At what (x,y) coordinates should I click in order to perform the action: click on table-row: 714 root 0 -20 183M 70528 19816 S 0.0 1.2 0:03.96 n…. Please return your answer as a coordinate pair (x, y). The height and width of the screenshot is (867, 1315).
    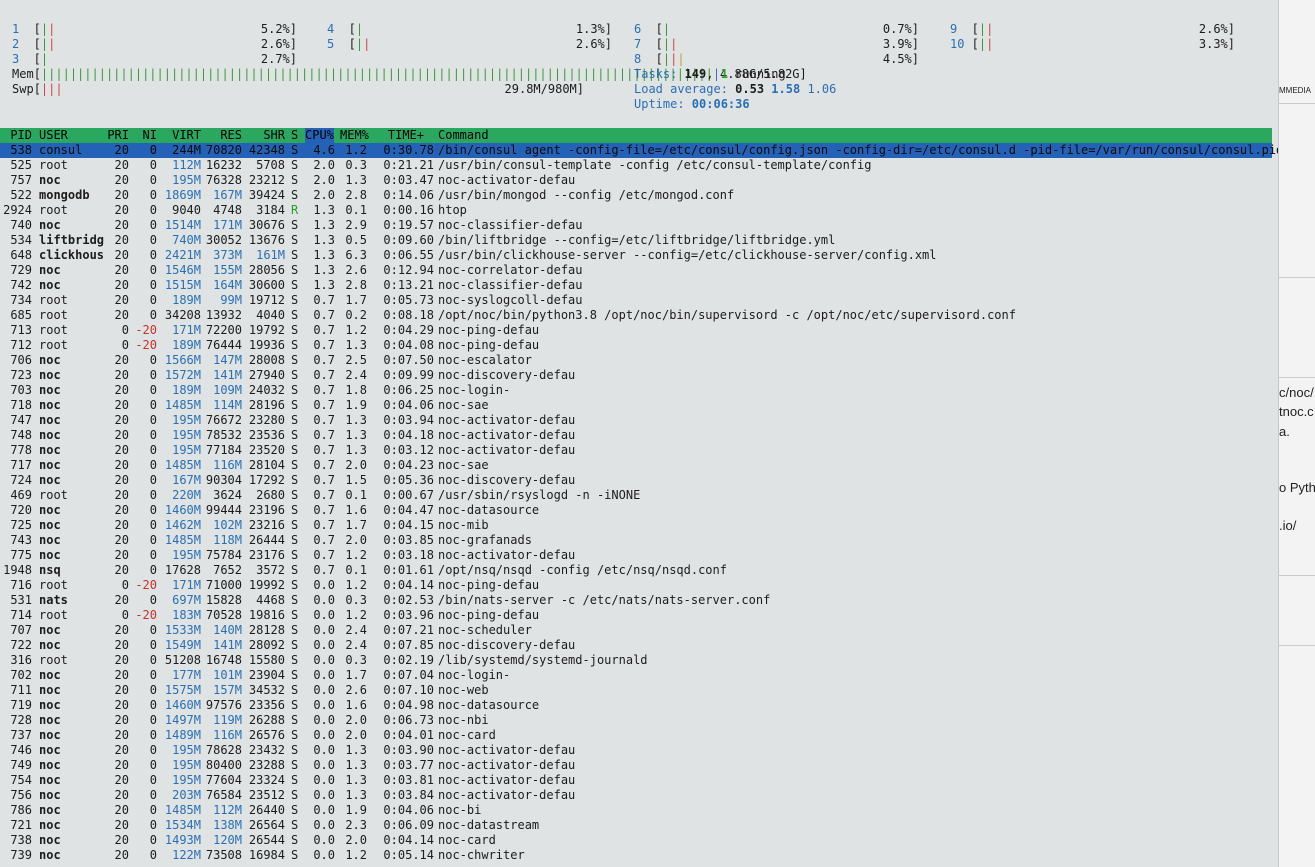
    Looking at the image, I should click on (636, 615).